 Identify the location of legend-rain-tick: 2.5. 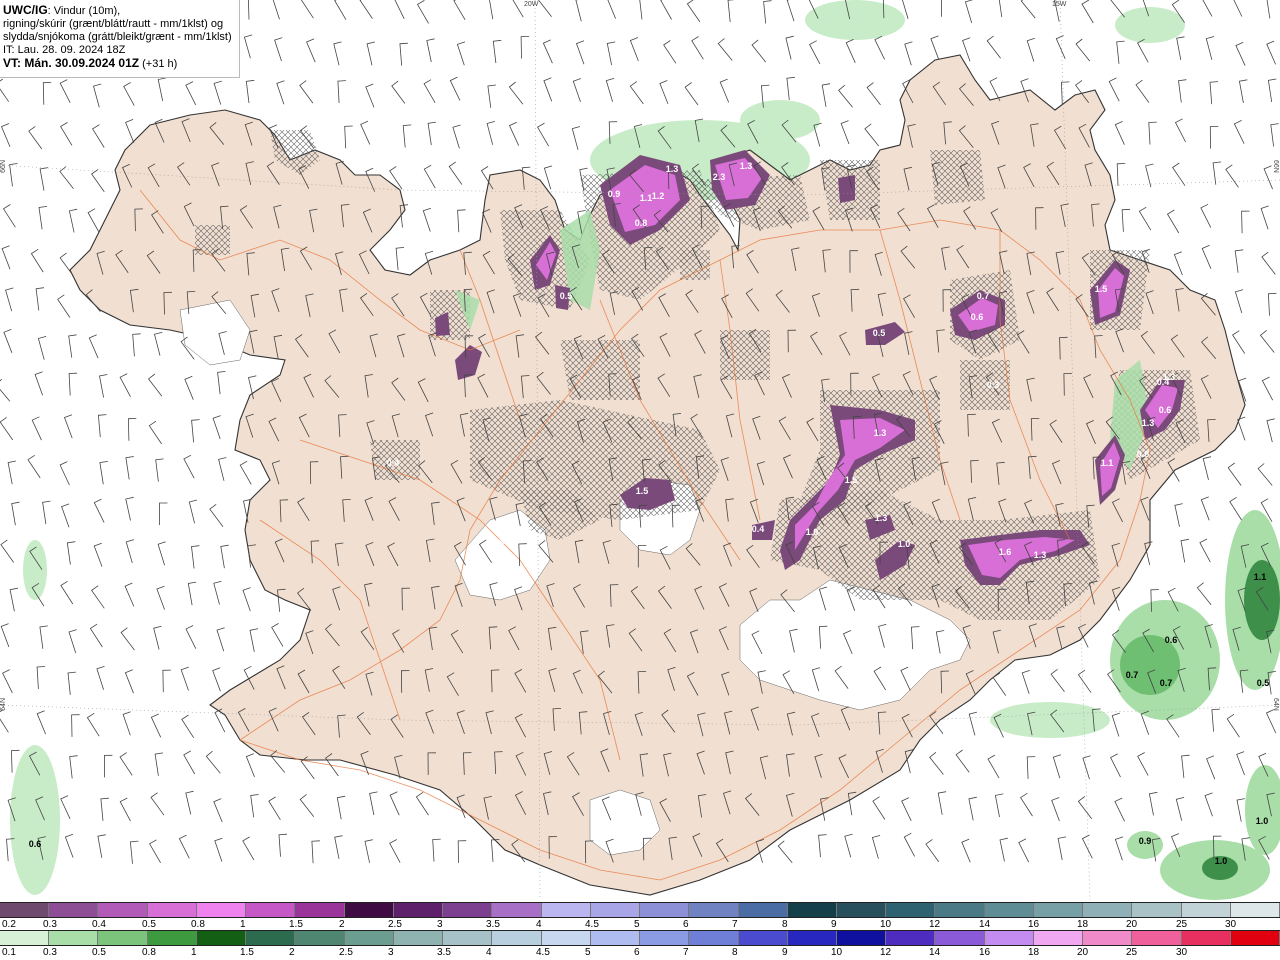
(346, 952).